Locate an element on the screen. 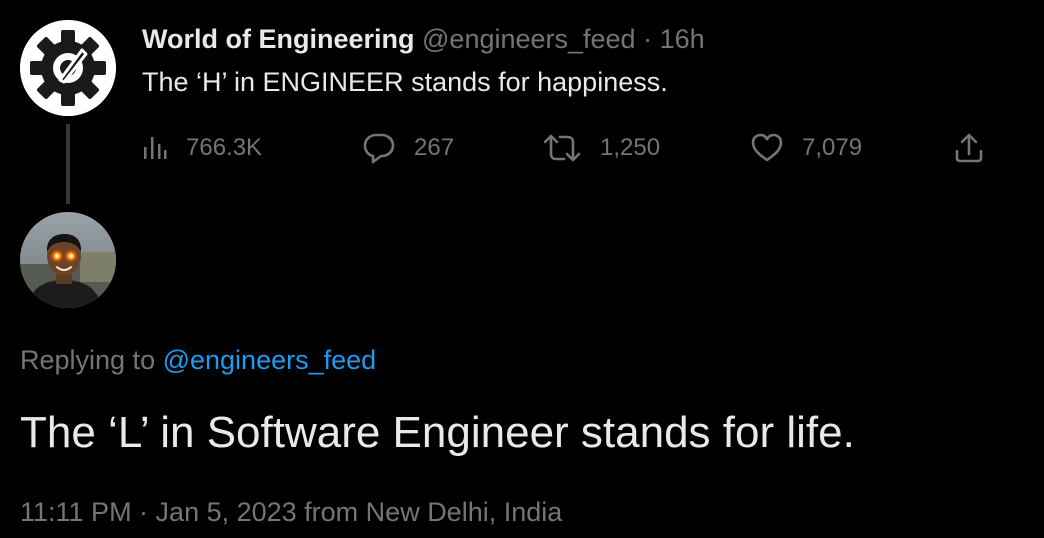 The width and height of the screenshot is (1044, 538). parent-avatar is located at coordinates (68, 68).